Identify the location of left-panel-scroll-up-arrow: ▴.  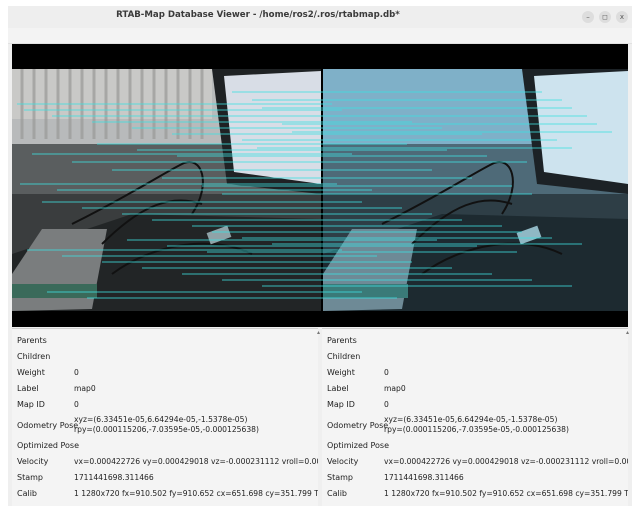
(318, 333).